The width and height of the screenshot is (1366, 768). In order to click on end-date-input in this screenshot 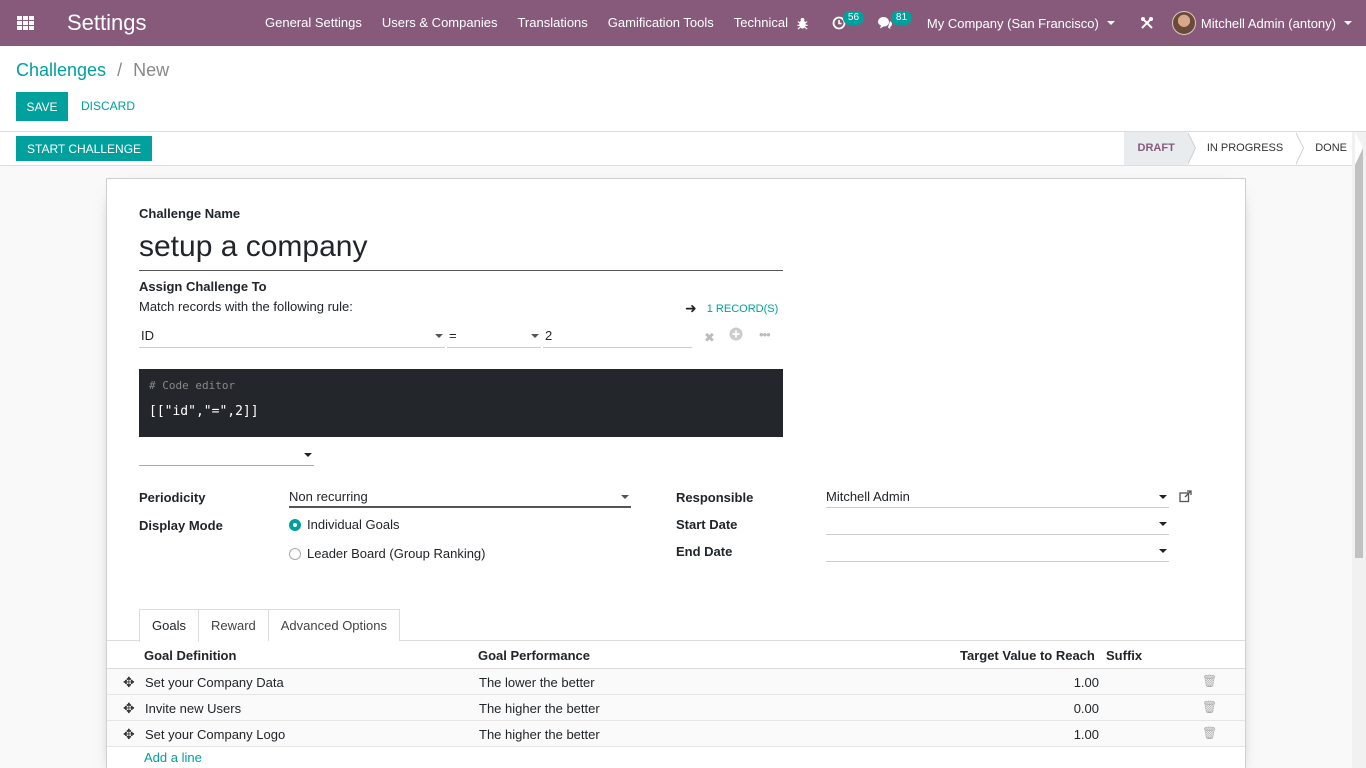, I will do `click(997, 551)`.